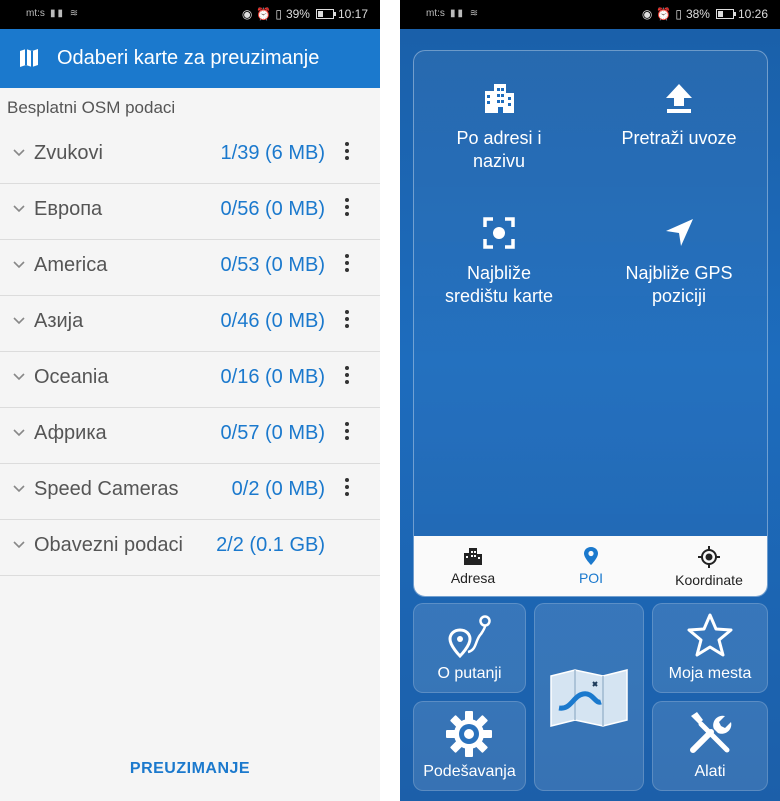 This screenshot has height=801, width=780. Describe the element at coordinates (272, 377) in the screenshot. I see `map-group-count: 0/16 (0 MB)` at that location.